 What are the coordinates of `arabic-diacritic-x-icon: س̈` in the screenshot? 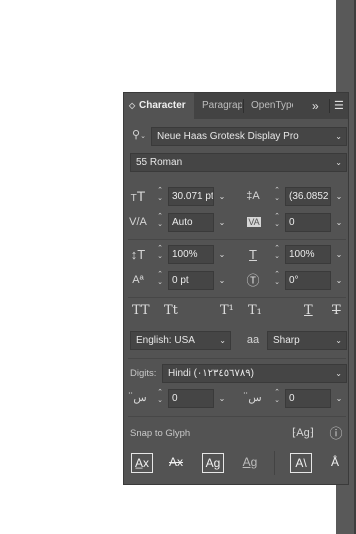 It's located at (140, 398).